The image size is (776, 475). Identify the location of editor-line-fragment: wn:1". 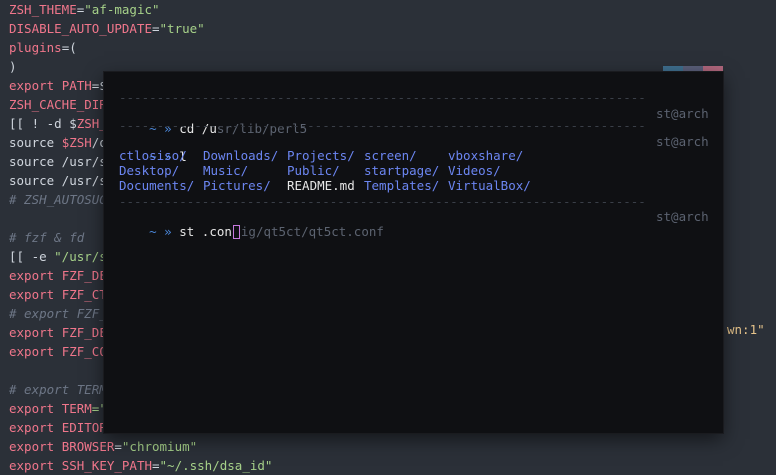
(746, 329).